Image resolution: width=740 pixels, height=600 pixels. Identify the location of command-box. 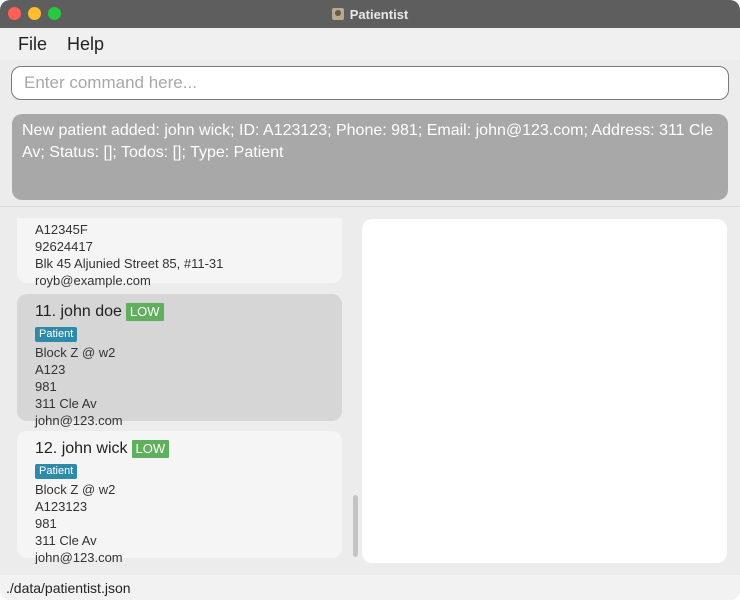
(370, 83).